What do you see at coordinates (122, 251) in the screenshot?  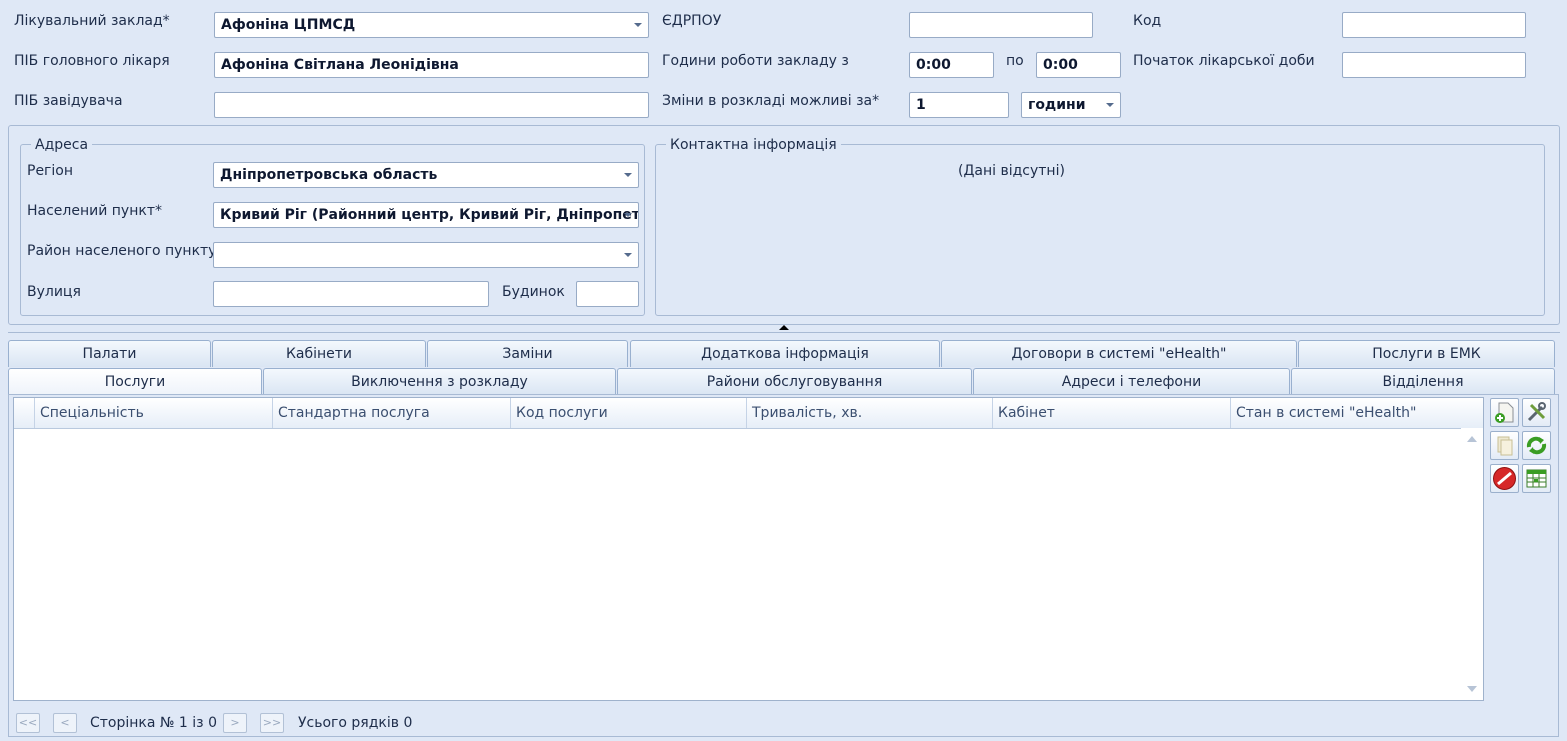 I see `district-label: Район населеного пункту` at bounding box center [122, 251].